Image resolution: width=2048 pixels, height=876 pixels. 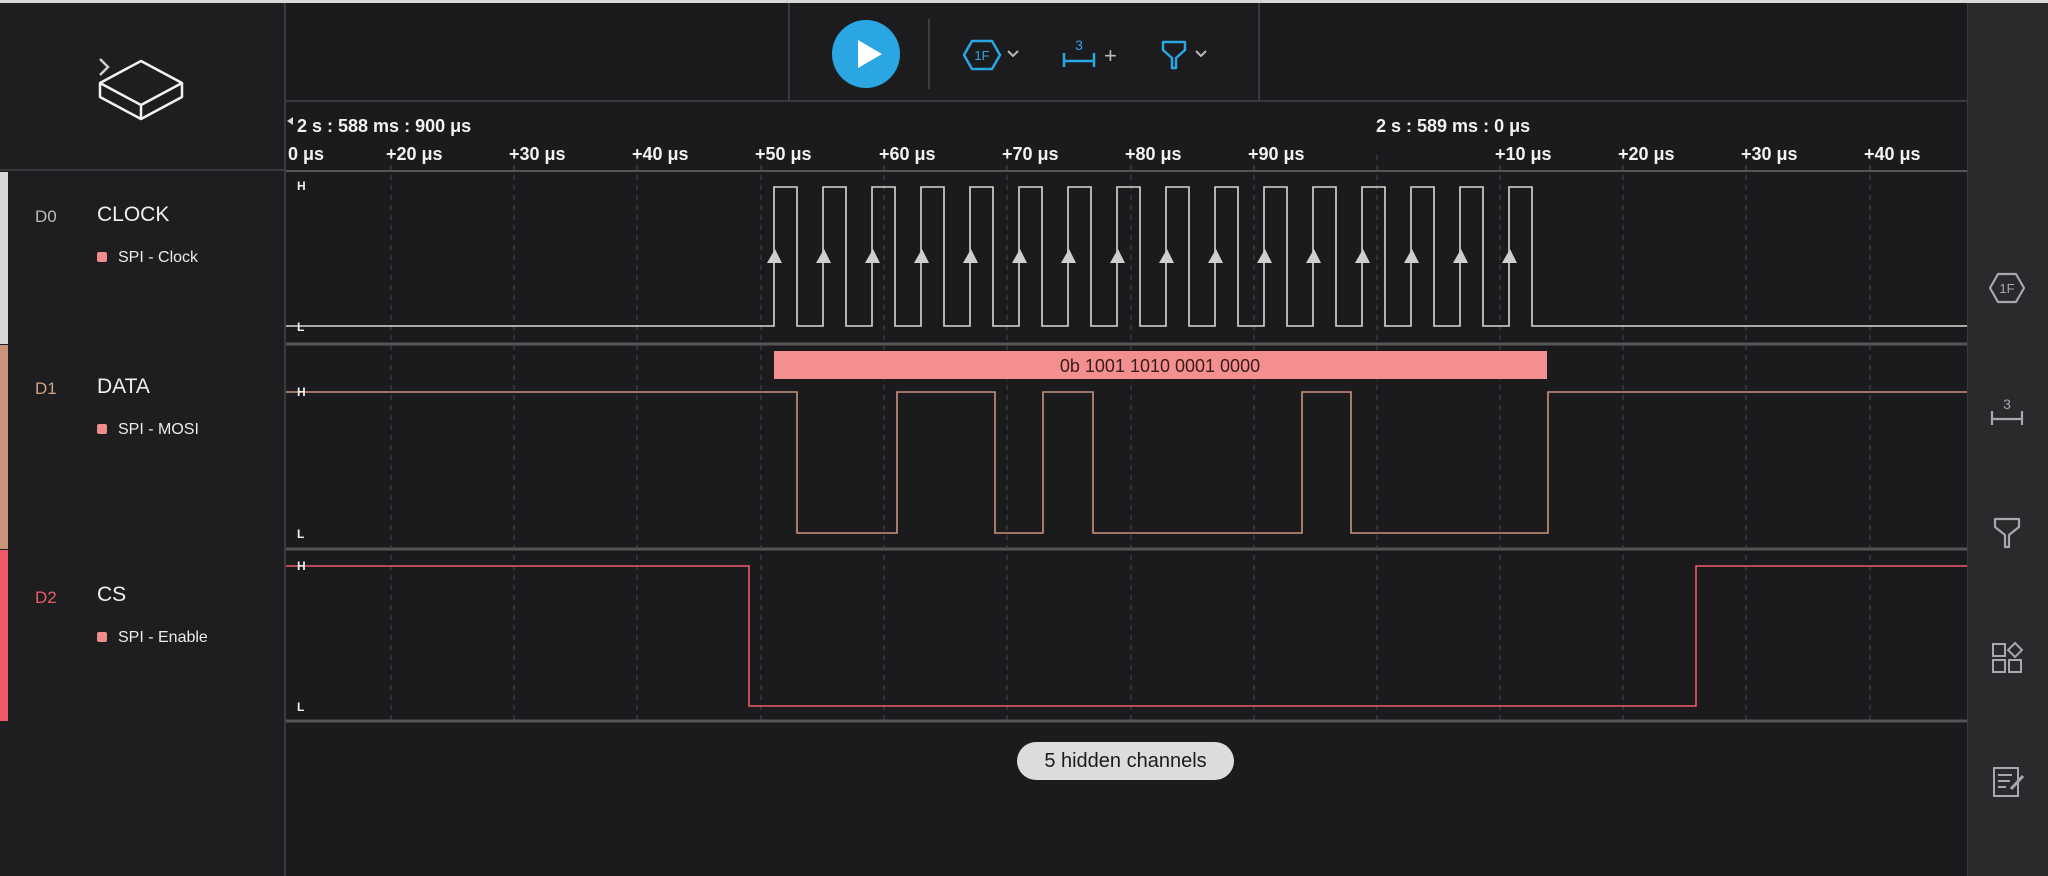 What do you see at coordinates (870, 54) in the screenshot?
I see `play-icon` at bounding box center [870, 54].